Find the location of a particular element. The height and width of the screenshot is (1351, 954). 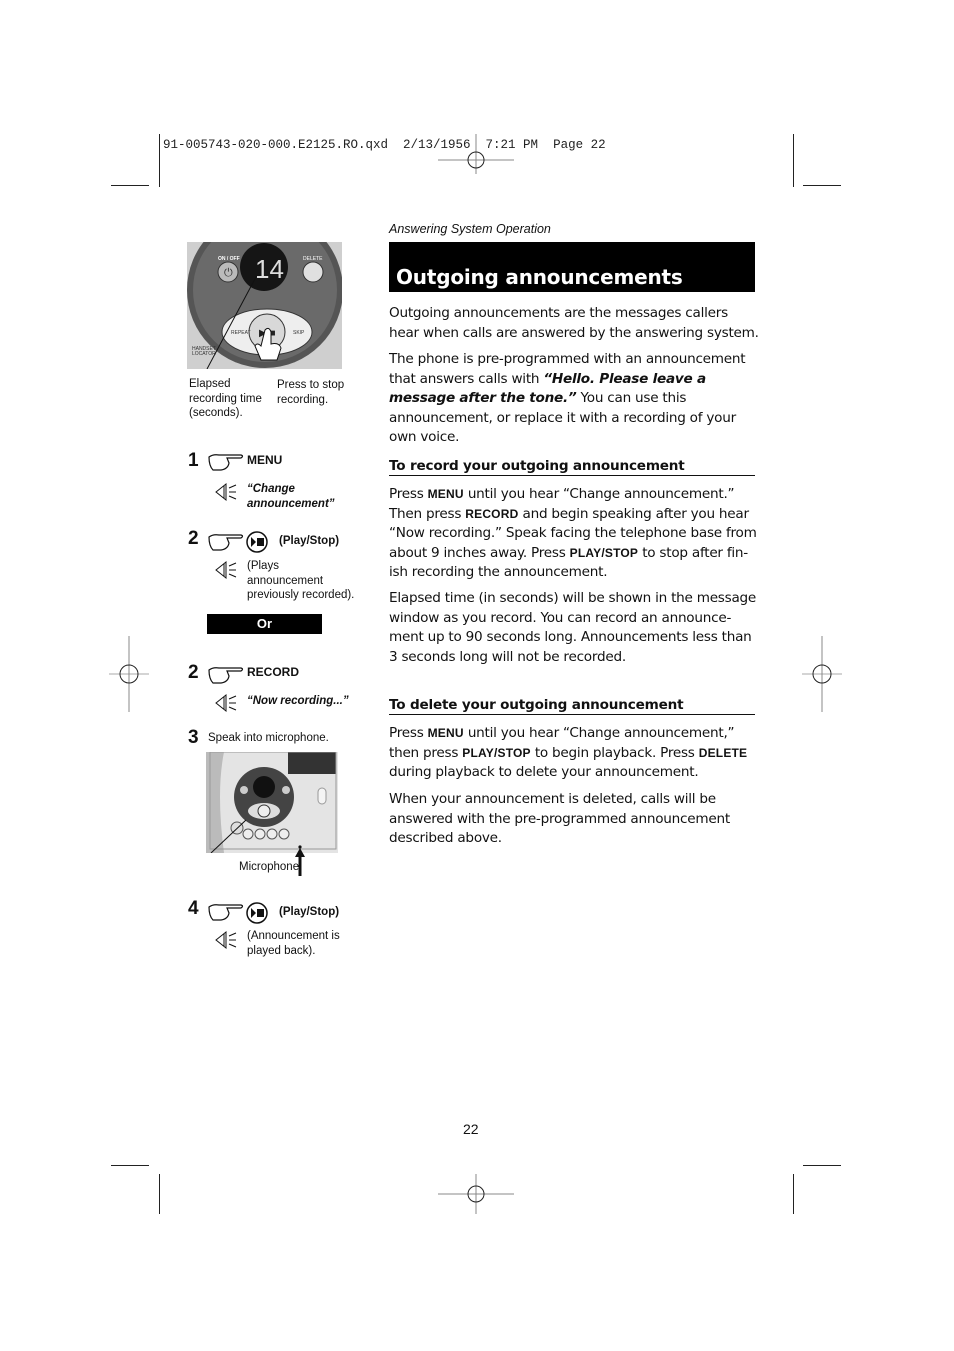

step-key-record: RECORD is located at coordinates (273, 672).